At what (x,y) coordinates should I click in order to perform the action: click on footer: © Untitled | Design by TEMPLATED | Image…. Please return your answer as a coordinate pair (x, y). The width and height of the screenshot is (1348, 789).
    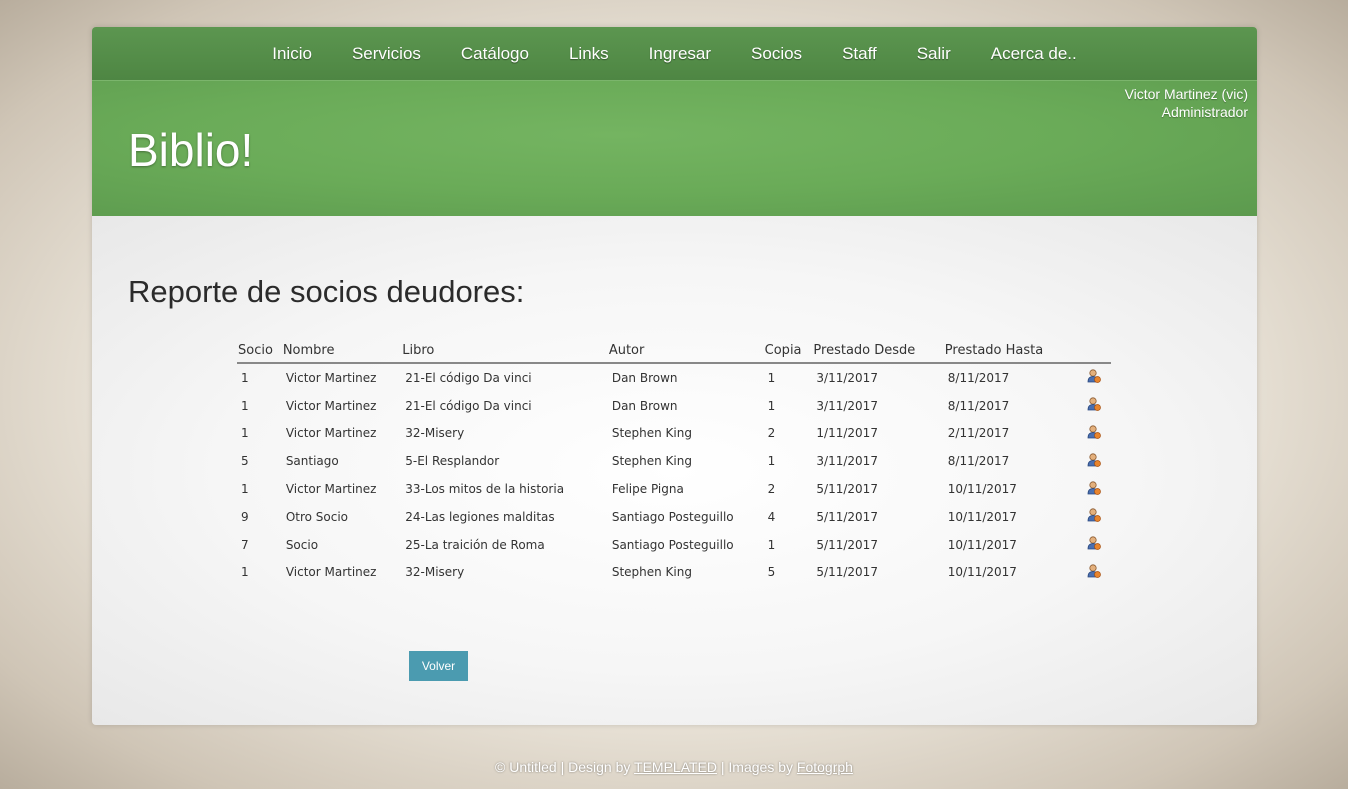
    Looking at the image, I should click on (674, 767).